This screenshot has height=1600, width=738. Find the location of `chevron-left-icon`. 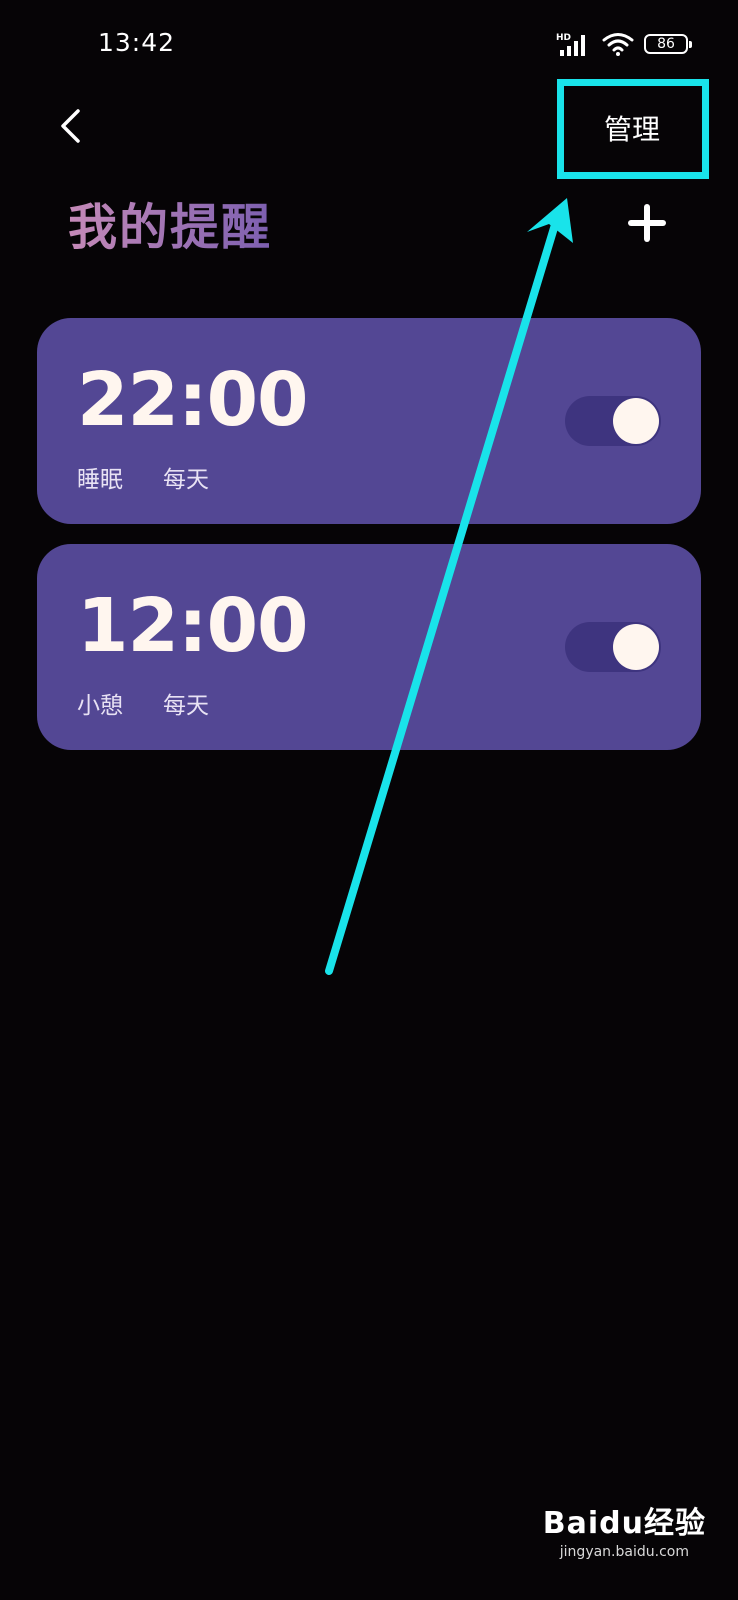

chevron-left-icon is located at coordinates (70, 126).